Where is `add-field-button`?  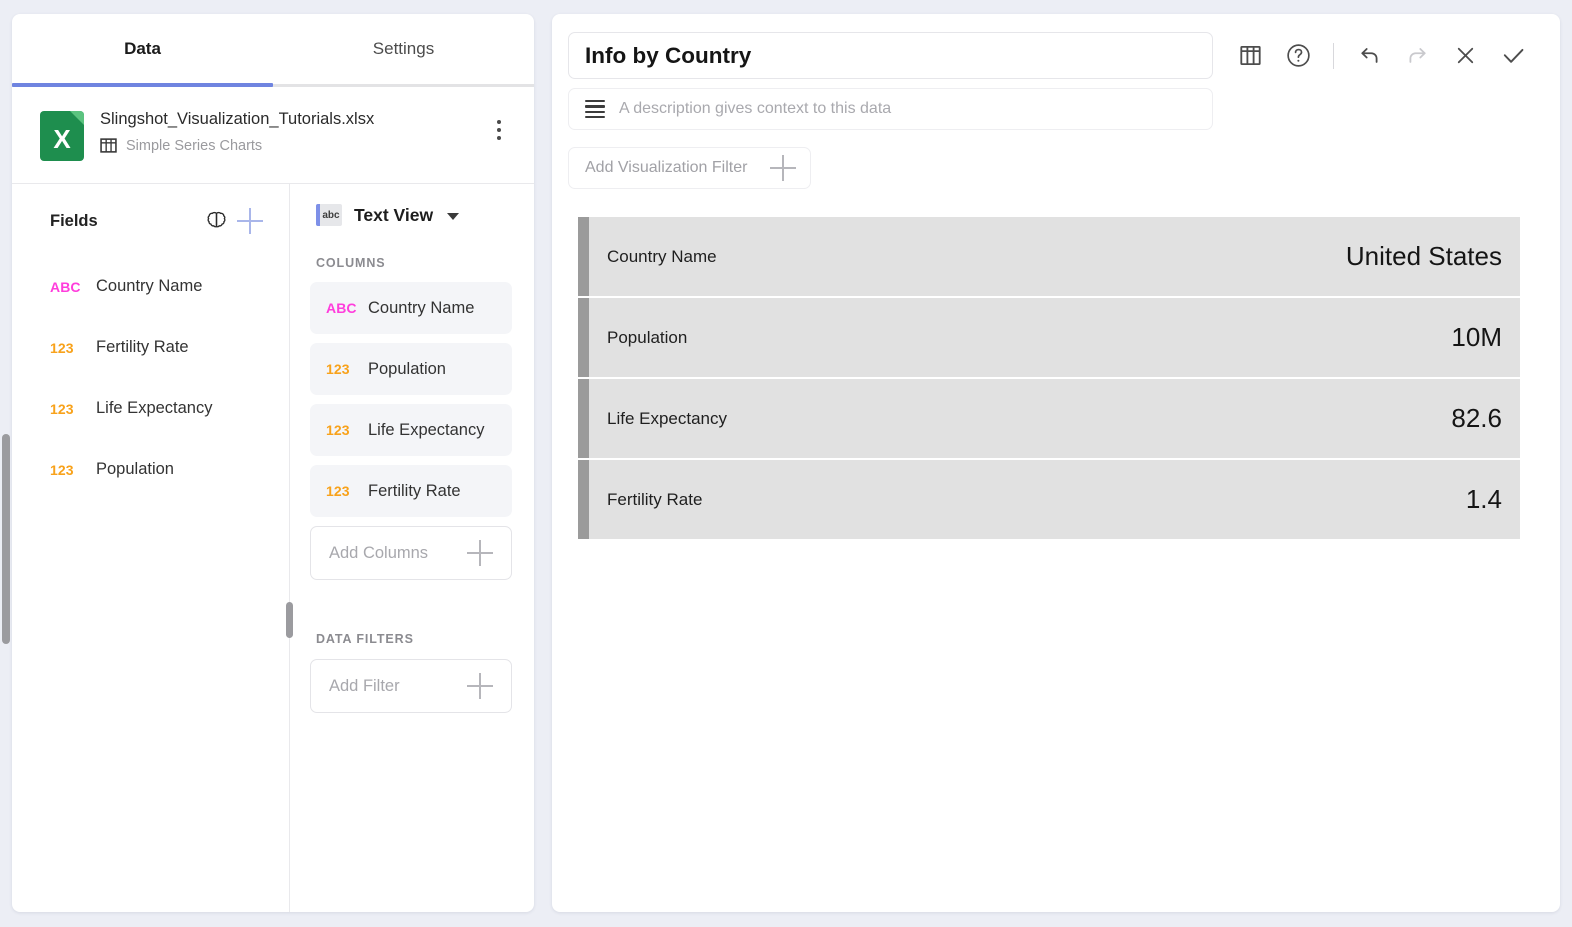
add-field-button is located at coordinates (250, 221).